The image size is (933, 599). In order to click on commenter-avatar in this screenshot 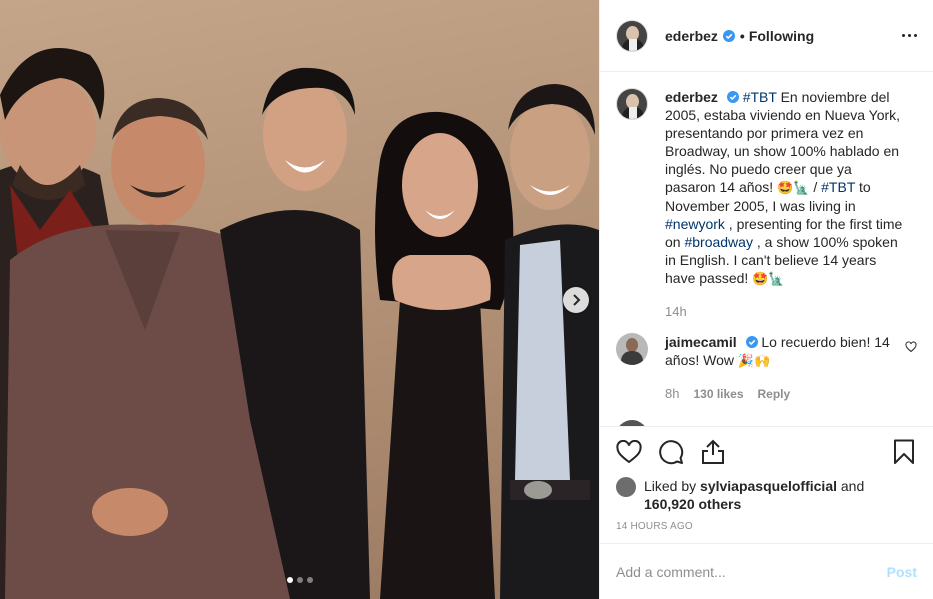, I will do `click(632, 349)`.